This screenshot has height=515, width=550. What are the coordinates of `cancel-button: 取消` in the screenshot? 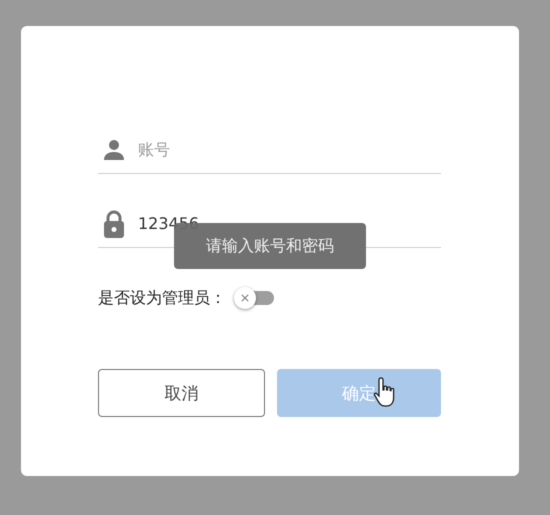 It's located at (181, 393).